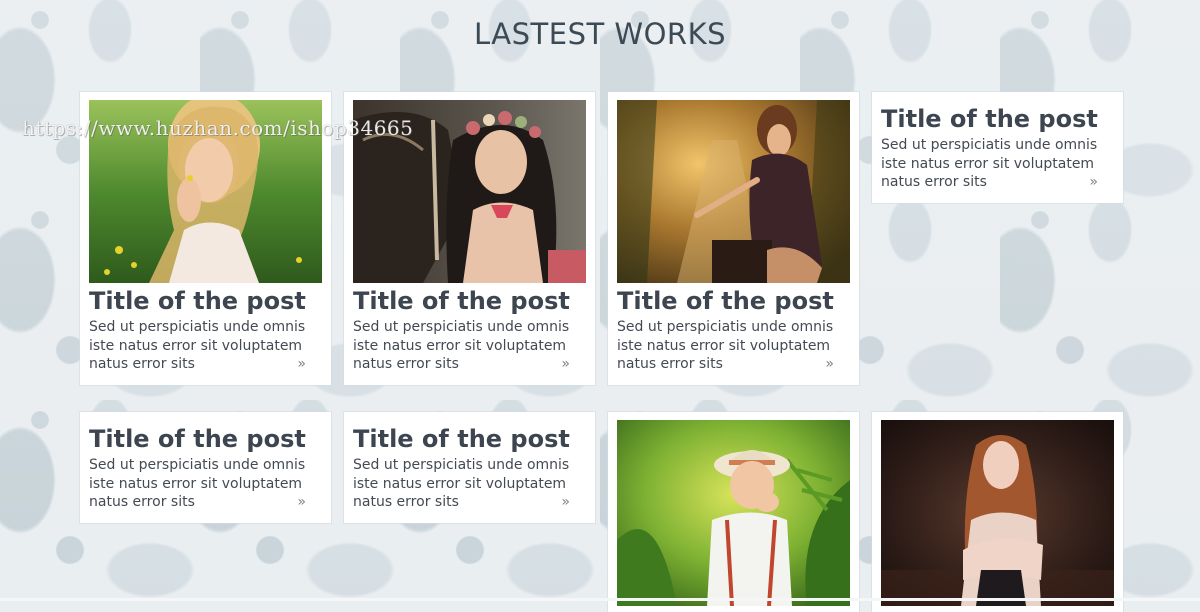  I want to click on woman-with-horse-photo, so click(469, 191).